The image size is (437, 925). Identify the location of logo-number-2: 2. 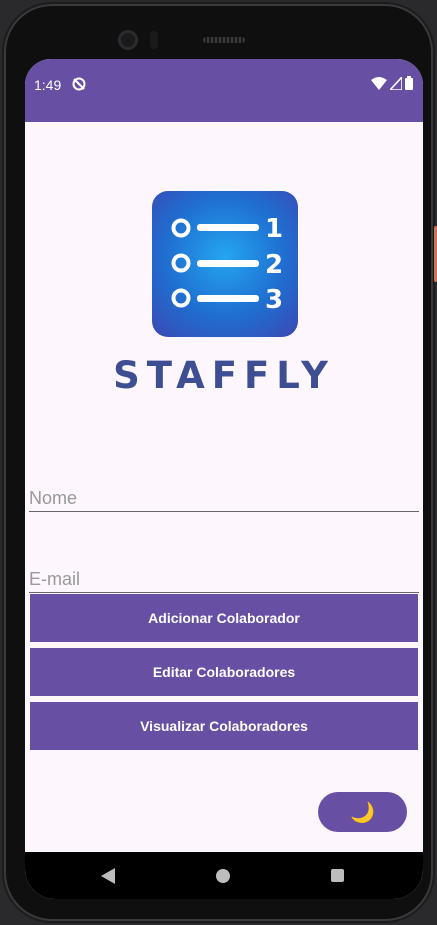
(274, 265).